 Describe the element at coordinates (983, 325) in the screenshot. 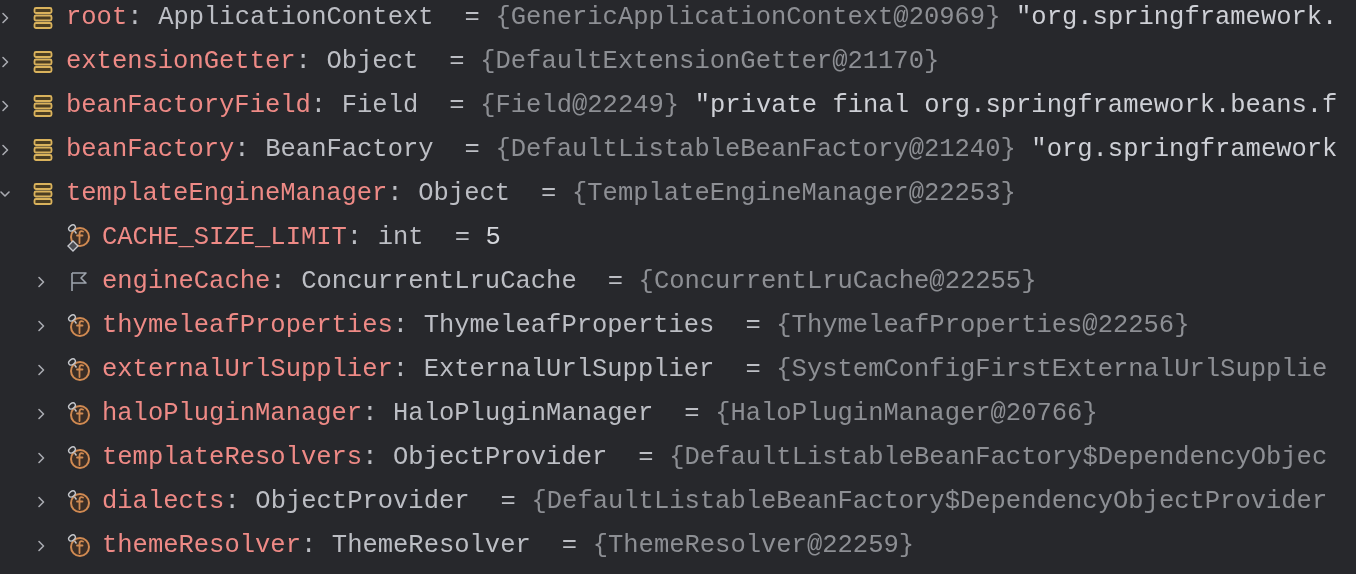

I see `variable-value: {ThymeleafProperties@22256}` at that location.